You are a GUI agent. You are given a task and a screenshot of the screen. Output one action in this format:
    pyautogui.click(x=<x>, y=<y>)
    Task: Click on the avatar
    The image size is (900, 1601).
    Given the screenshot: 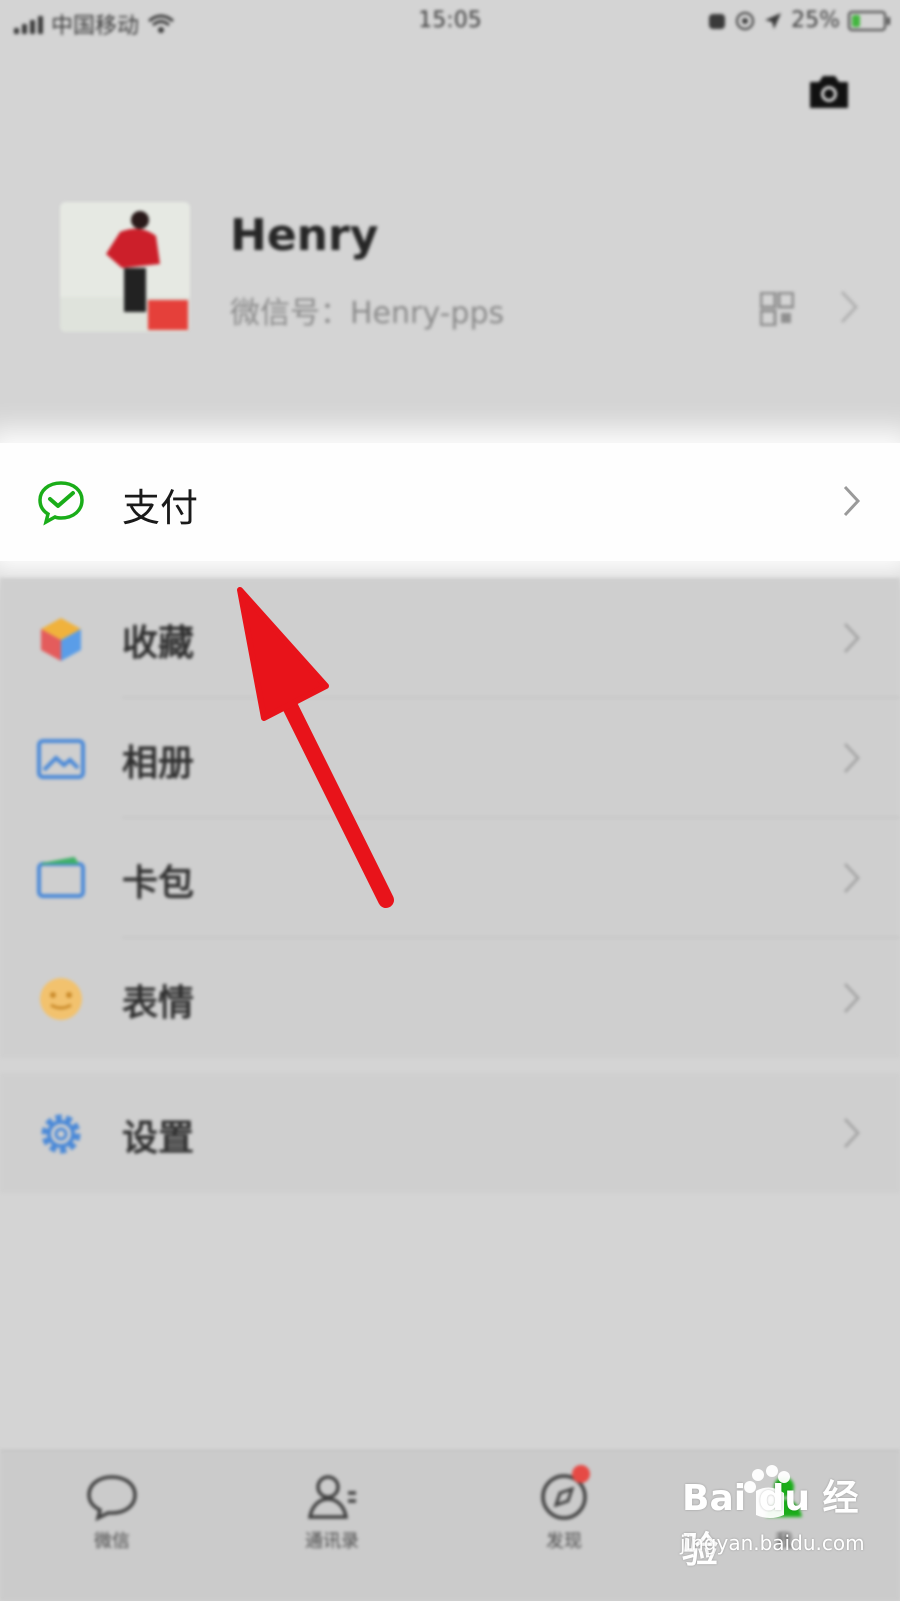 What is the action you would take?
    pyautogui.click(x=125, y=267)
    